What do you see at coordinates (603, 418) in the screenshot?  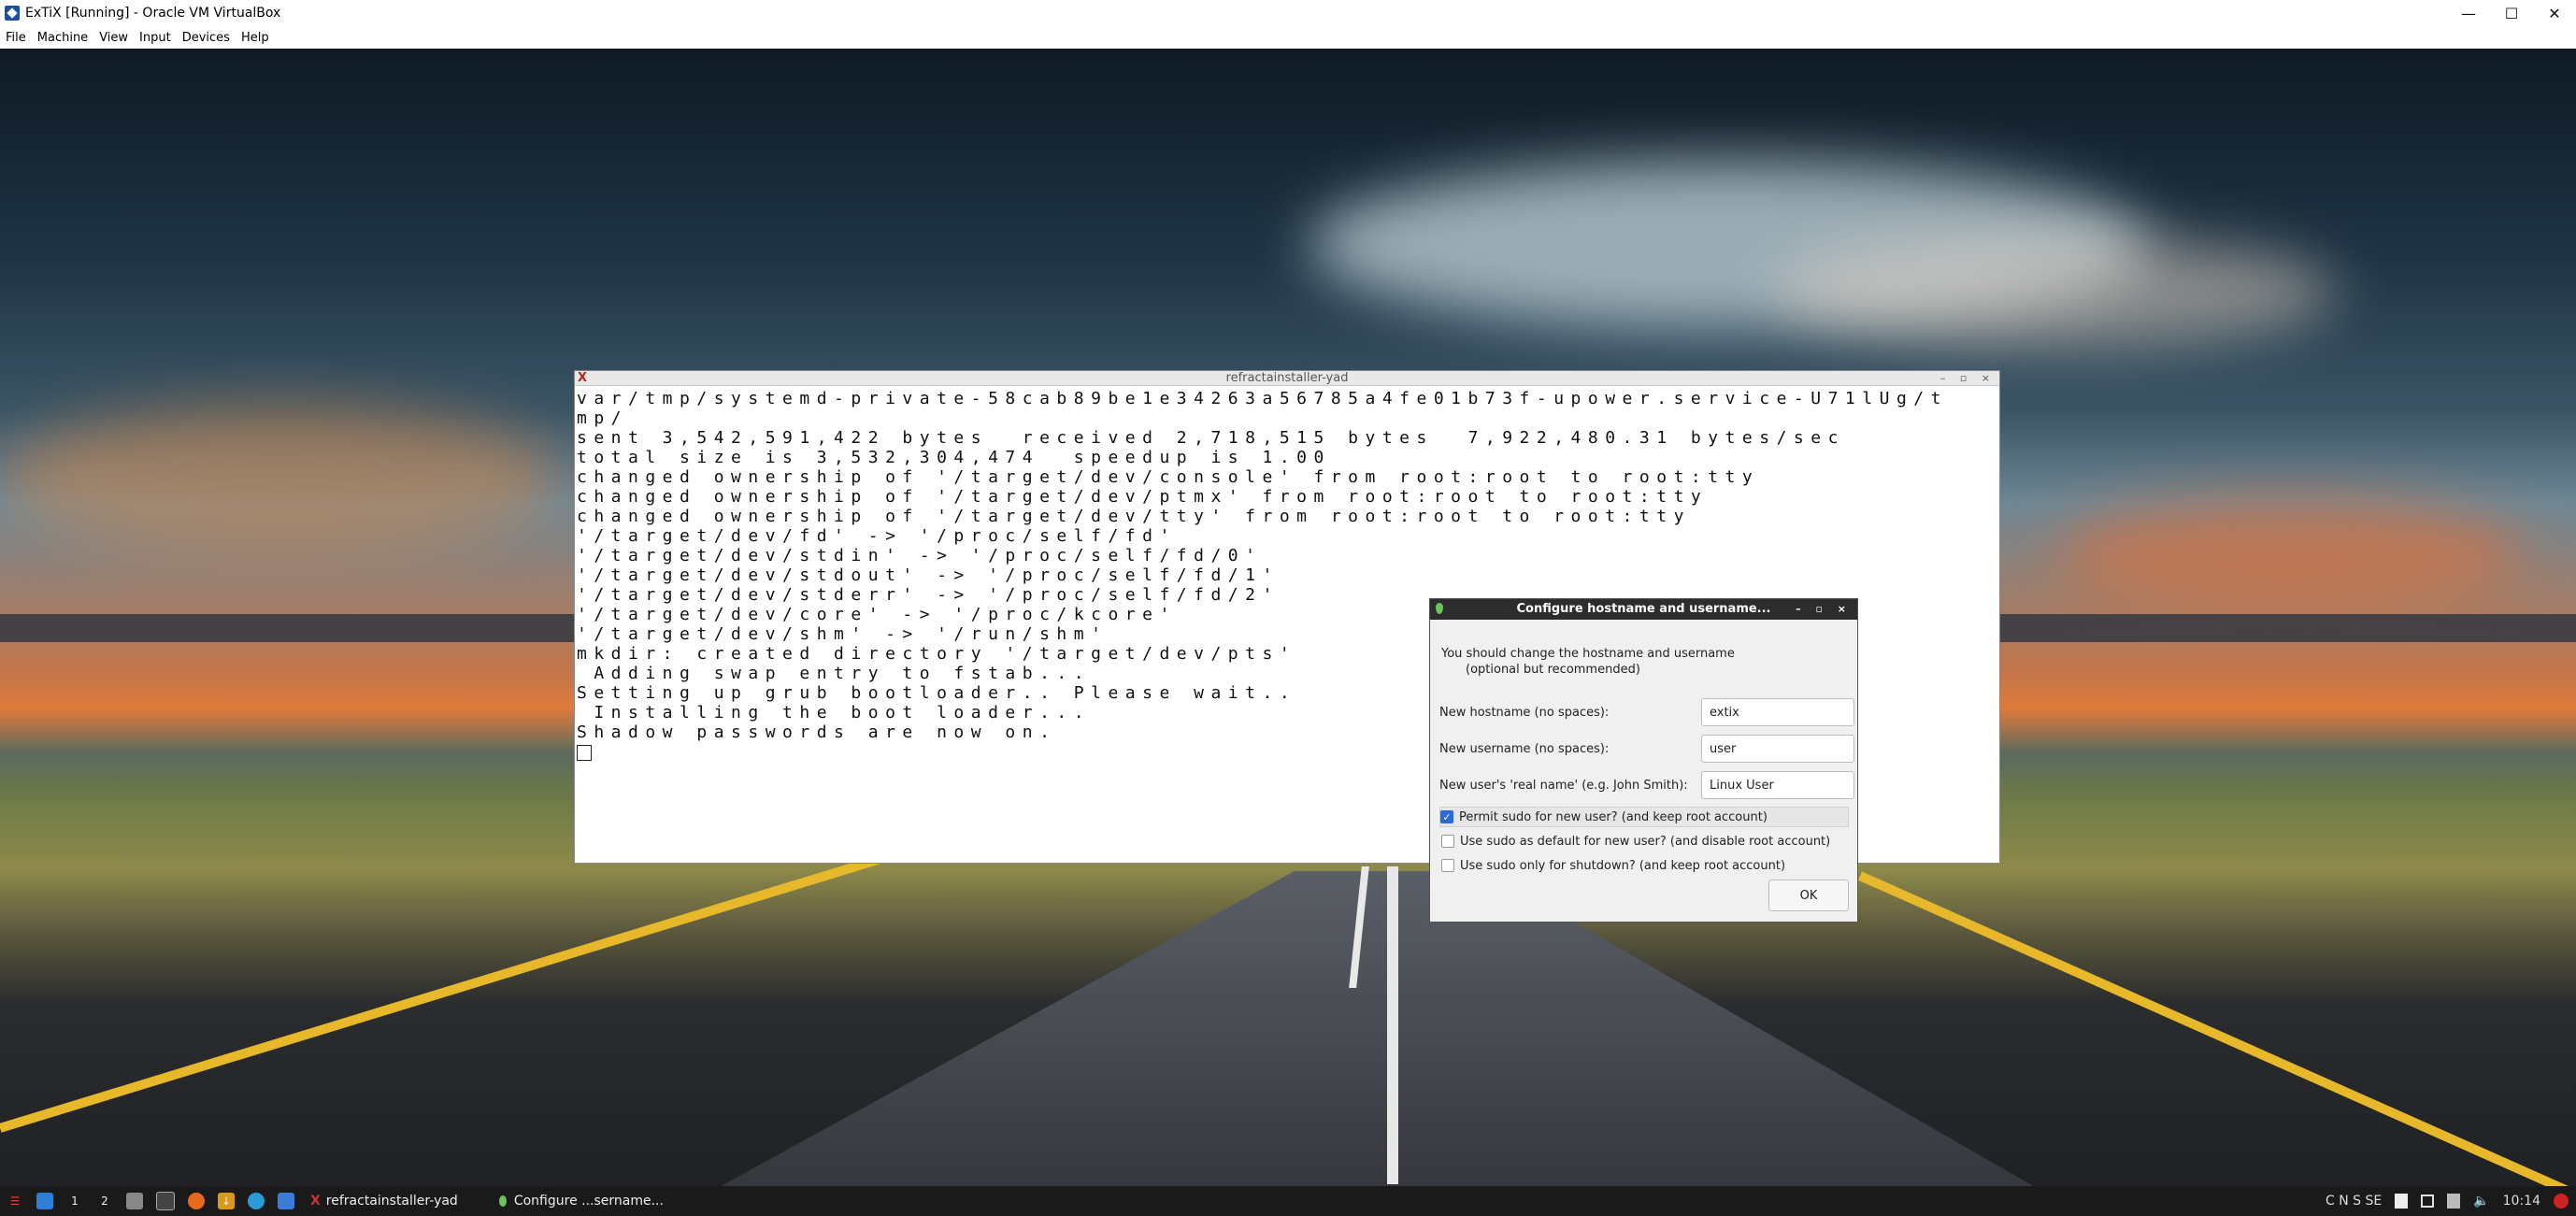 I see `terminal-line: mp/` at bounding box center [603, 418].